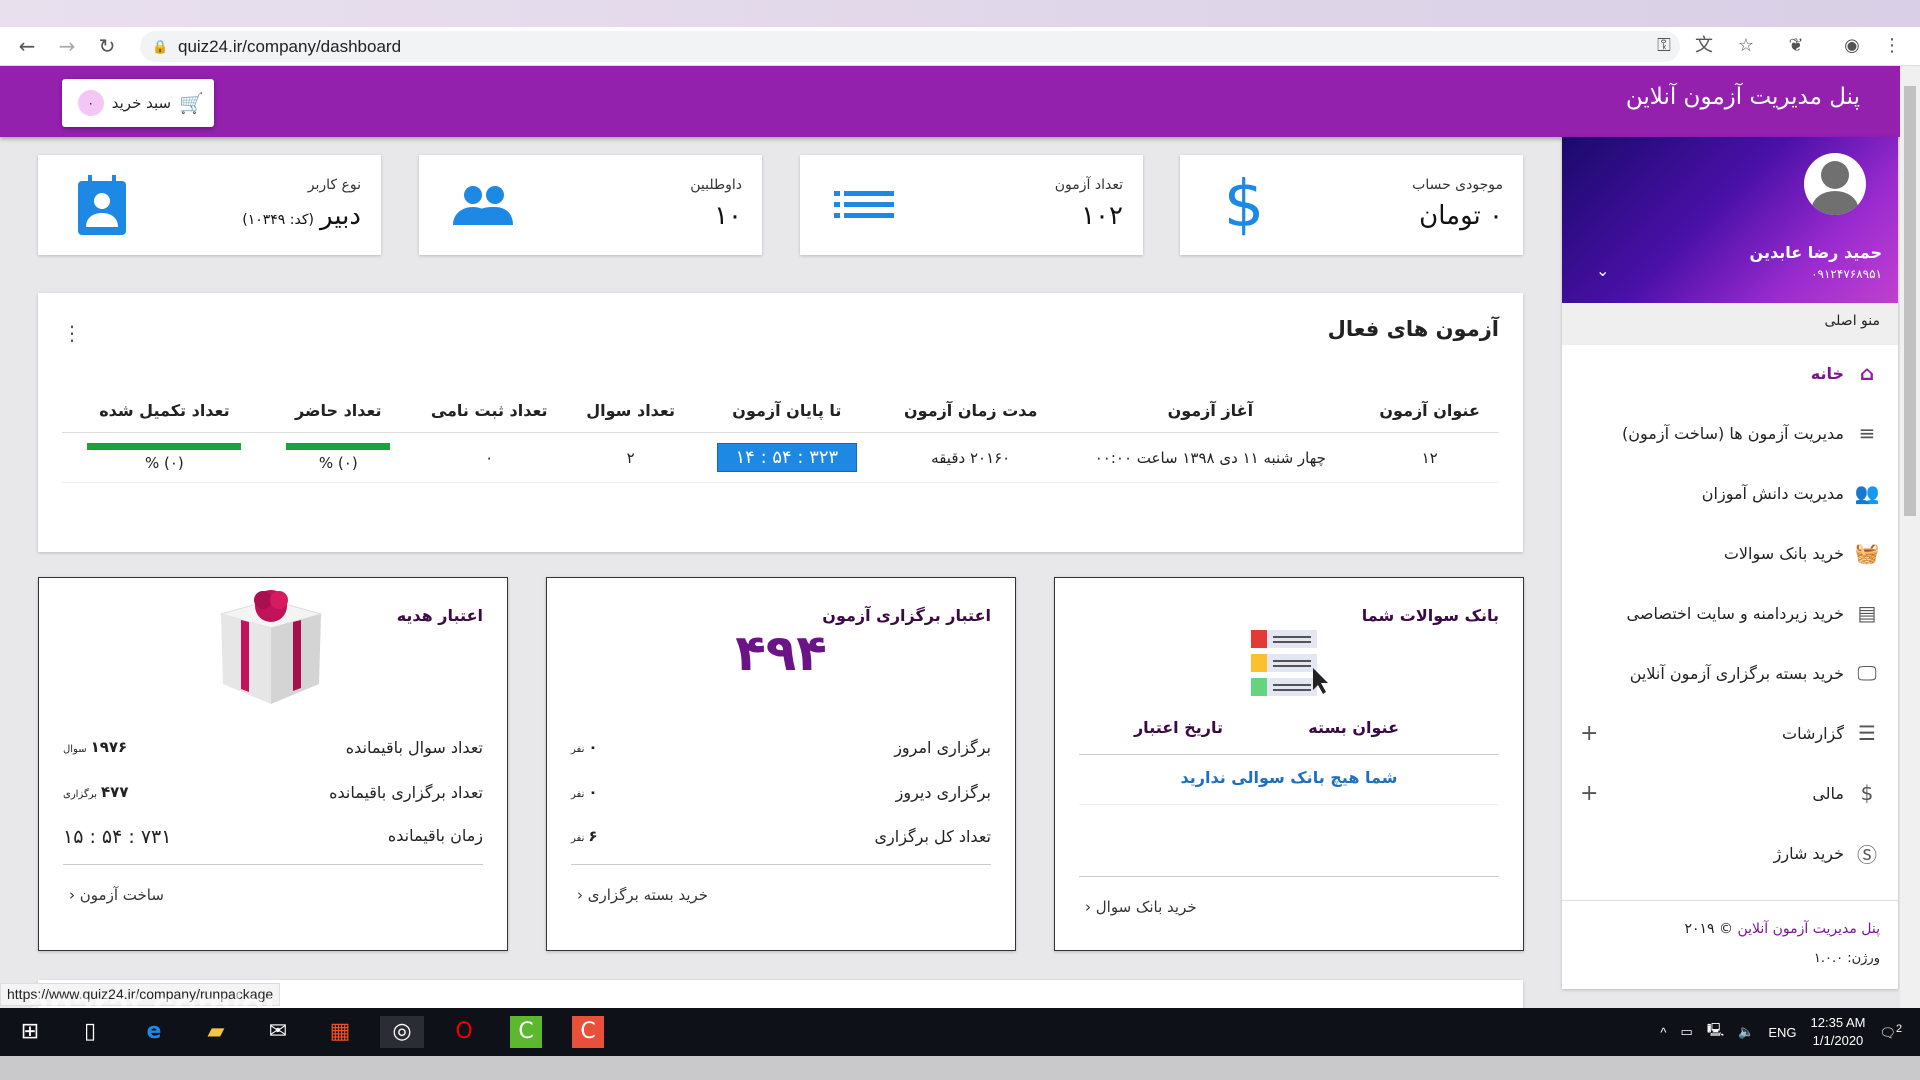 Image resolution: width=1920 pixels, height=1080 pixels. I want to click on basket-icon: 🧺, so click(1867, 553).